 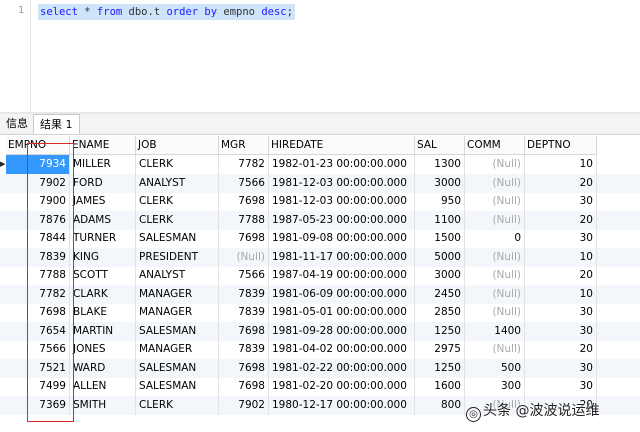 What do you see at coordinates (440, 368) in the screenshot?
I see `cell-sal: 1250` at bounding box center [440, 368].